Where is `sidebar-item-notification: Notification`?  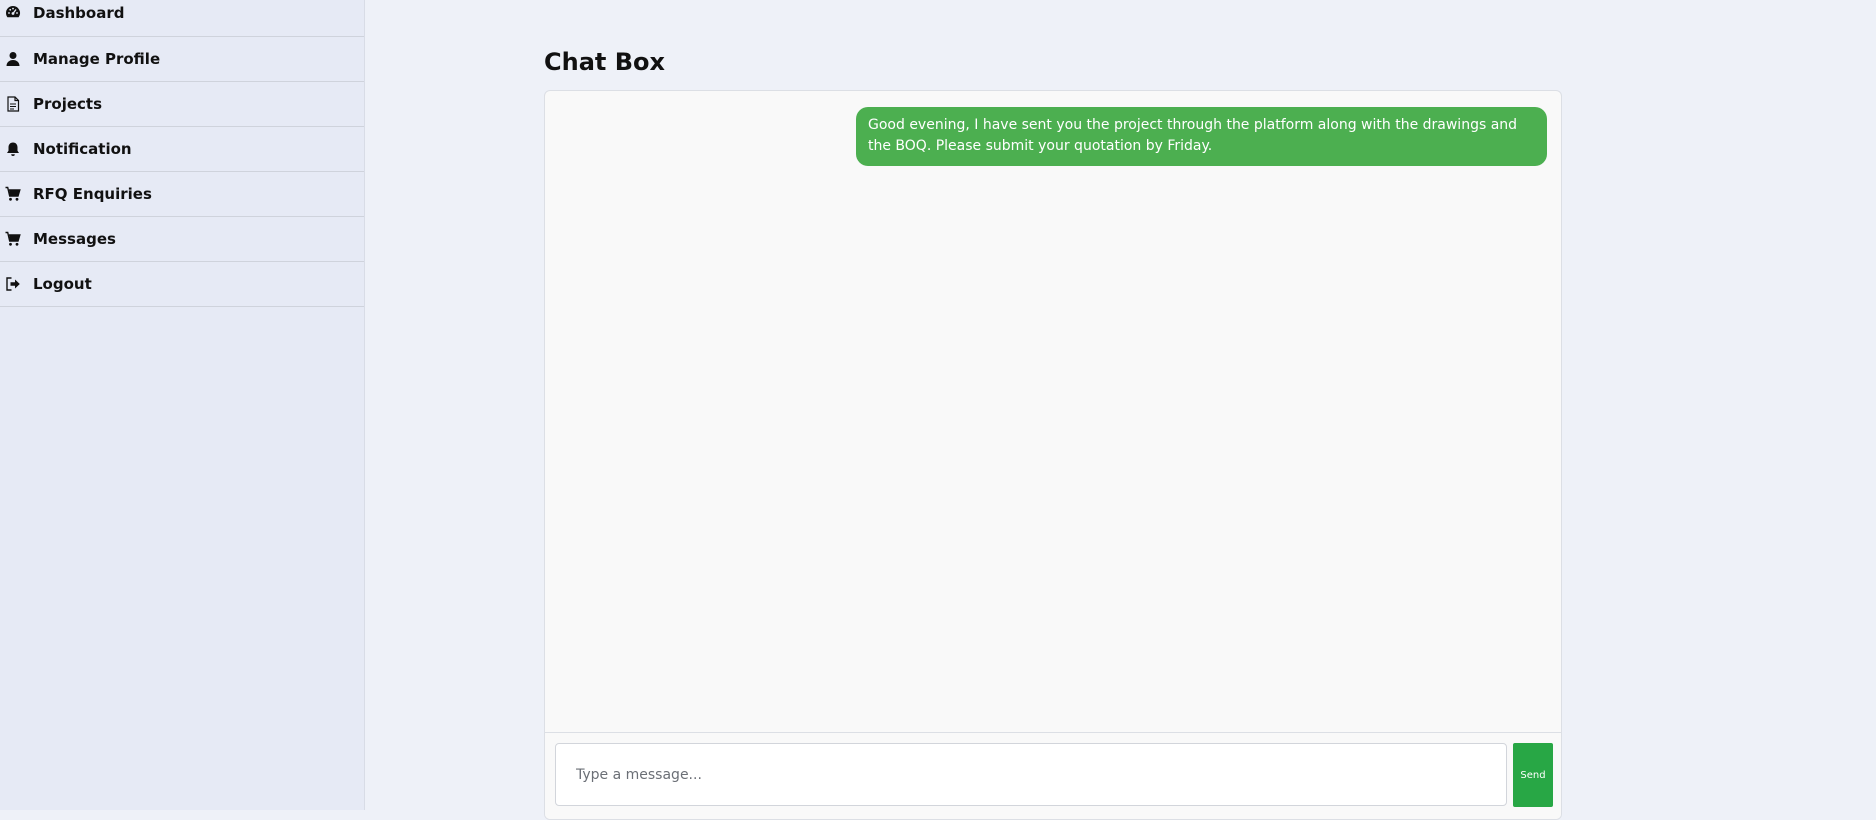 sidebar-item-notification: Notification is located at coordinates (182, 149).